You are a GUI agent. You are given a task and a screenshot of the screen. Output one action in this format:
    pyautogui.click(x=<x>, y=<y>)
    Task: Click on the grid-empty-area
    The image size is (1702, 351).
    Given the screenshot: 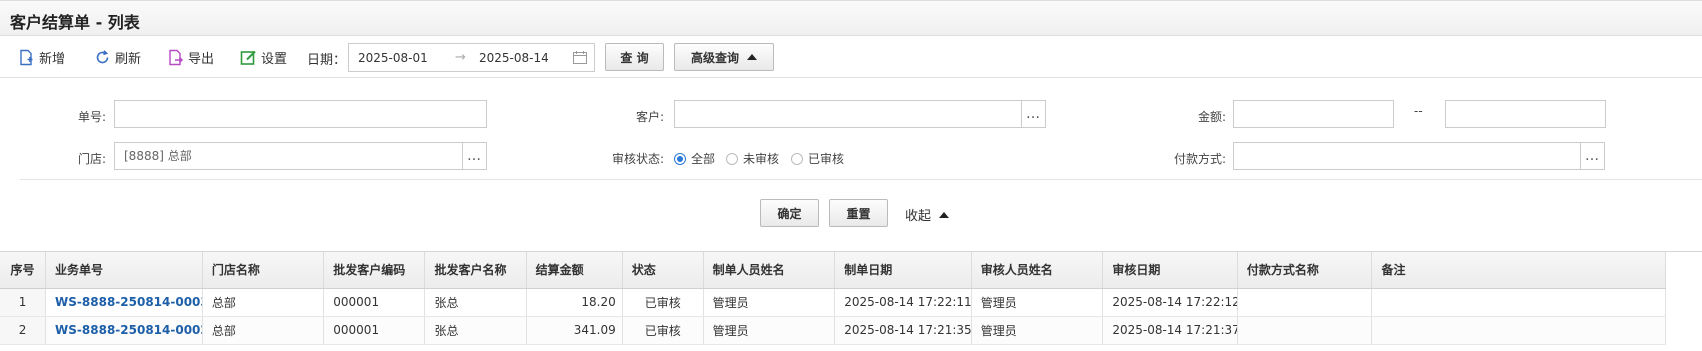 What is the action you would take?
    pyautogui.click(x=1684, y=319)
    